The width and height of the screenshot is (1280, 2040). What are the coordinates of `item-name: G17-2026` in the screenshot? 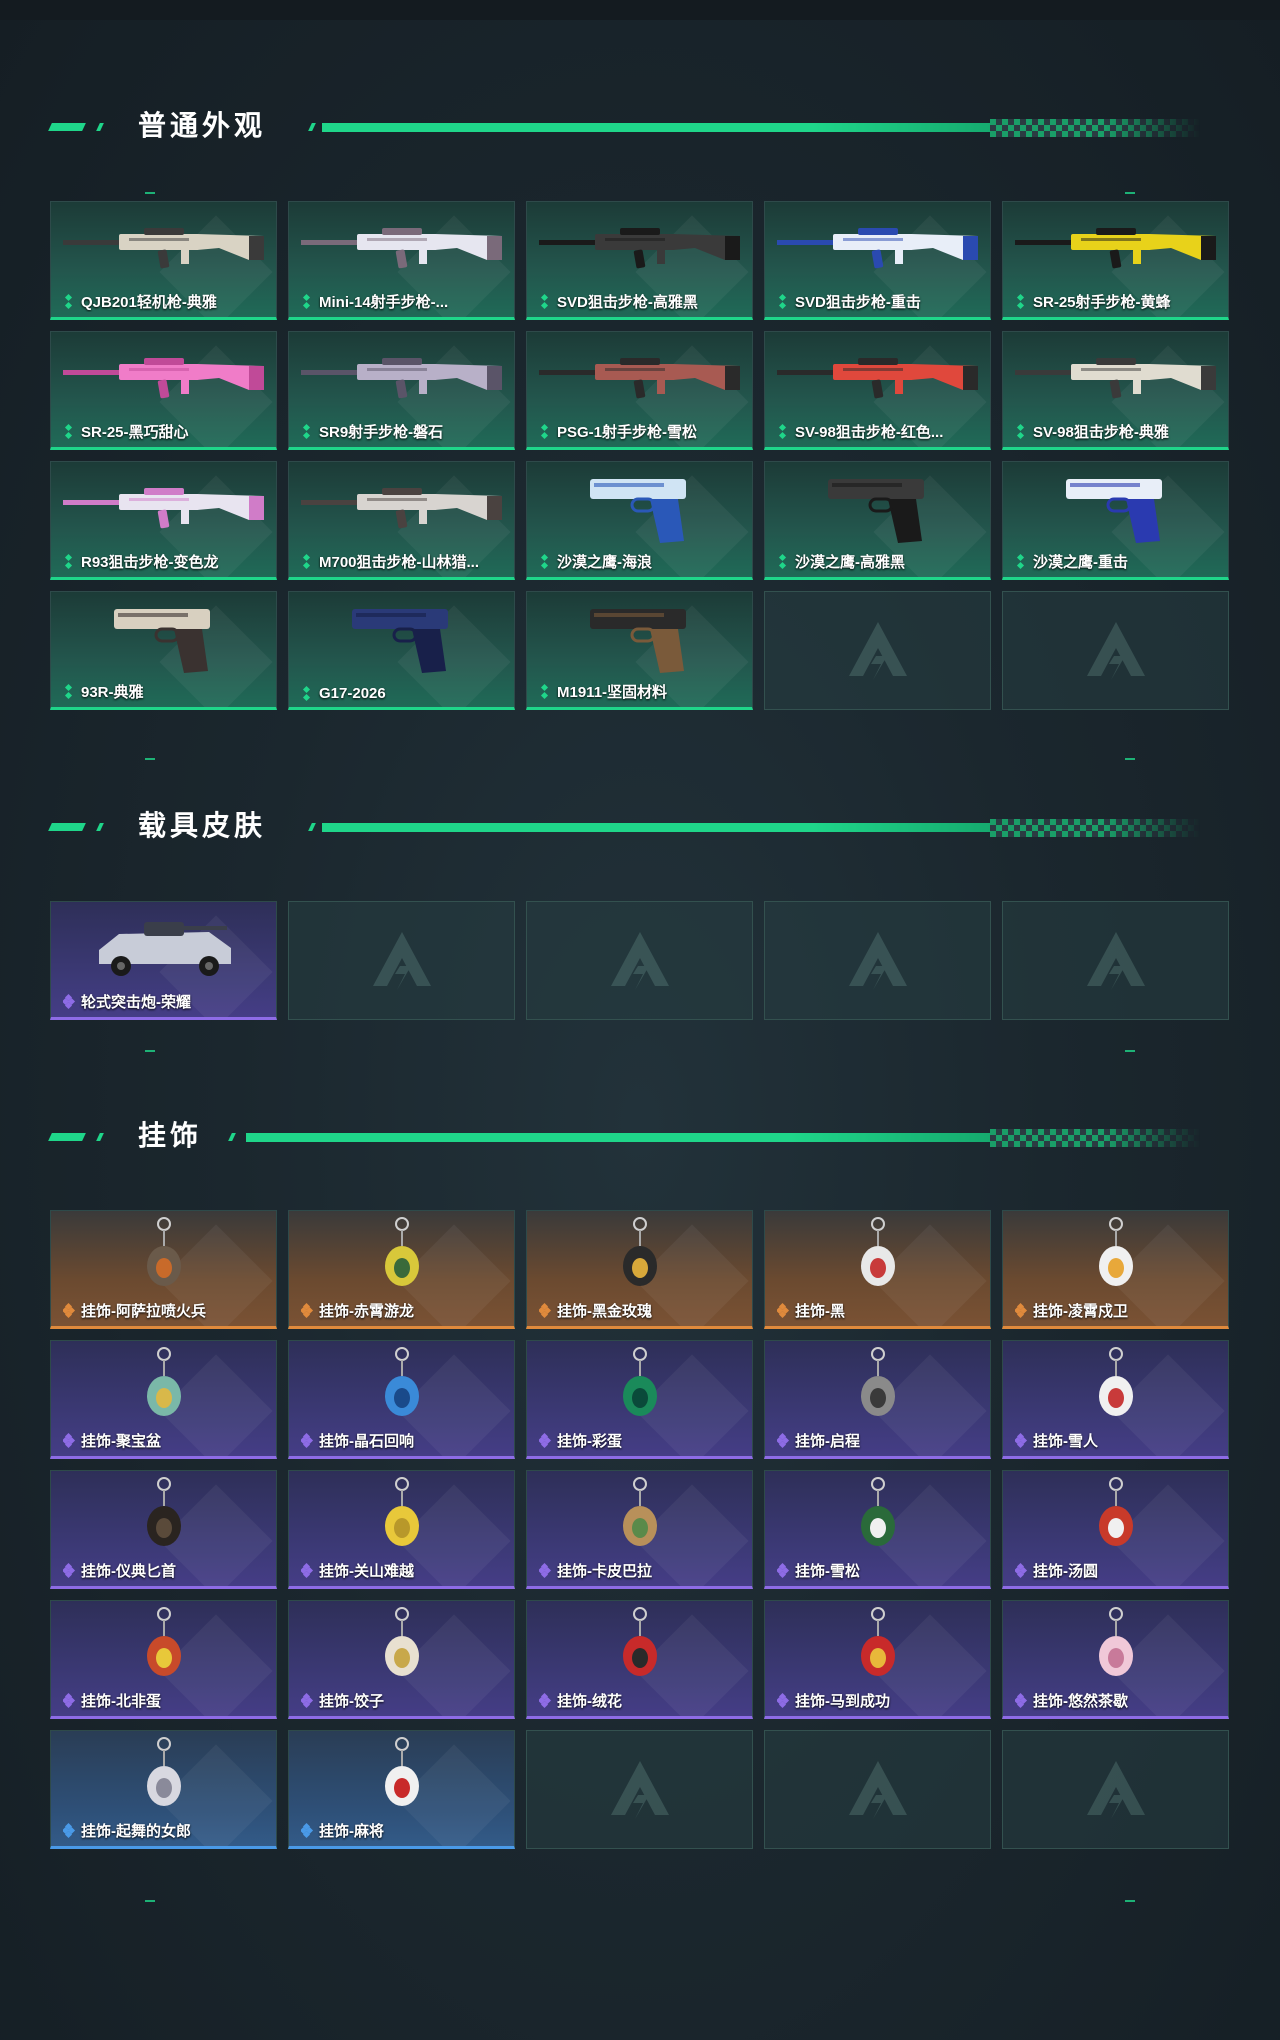 It's located at (352, 693).